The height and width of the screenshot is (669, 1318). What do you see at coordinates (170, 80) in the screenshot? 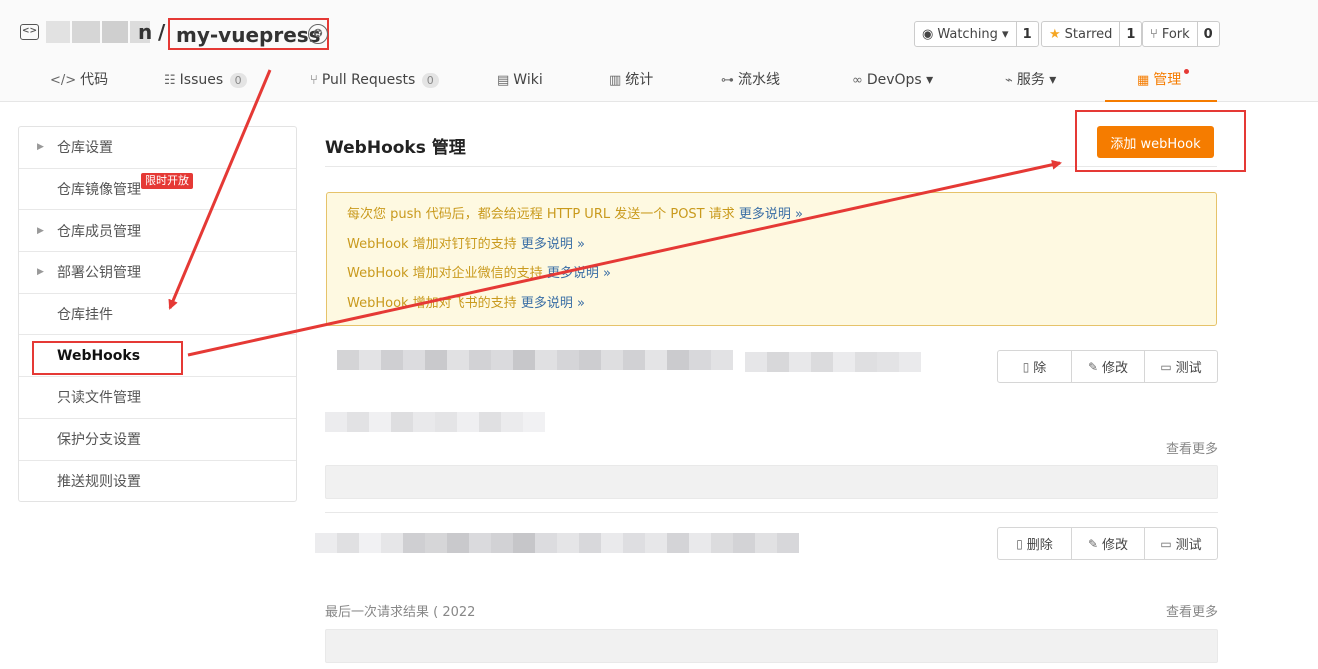
I see `issues-icon: ☷` at bounding box center [170, 80].